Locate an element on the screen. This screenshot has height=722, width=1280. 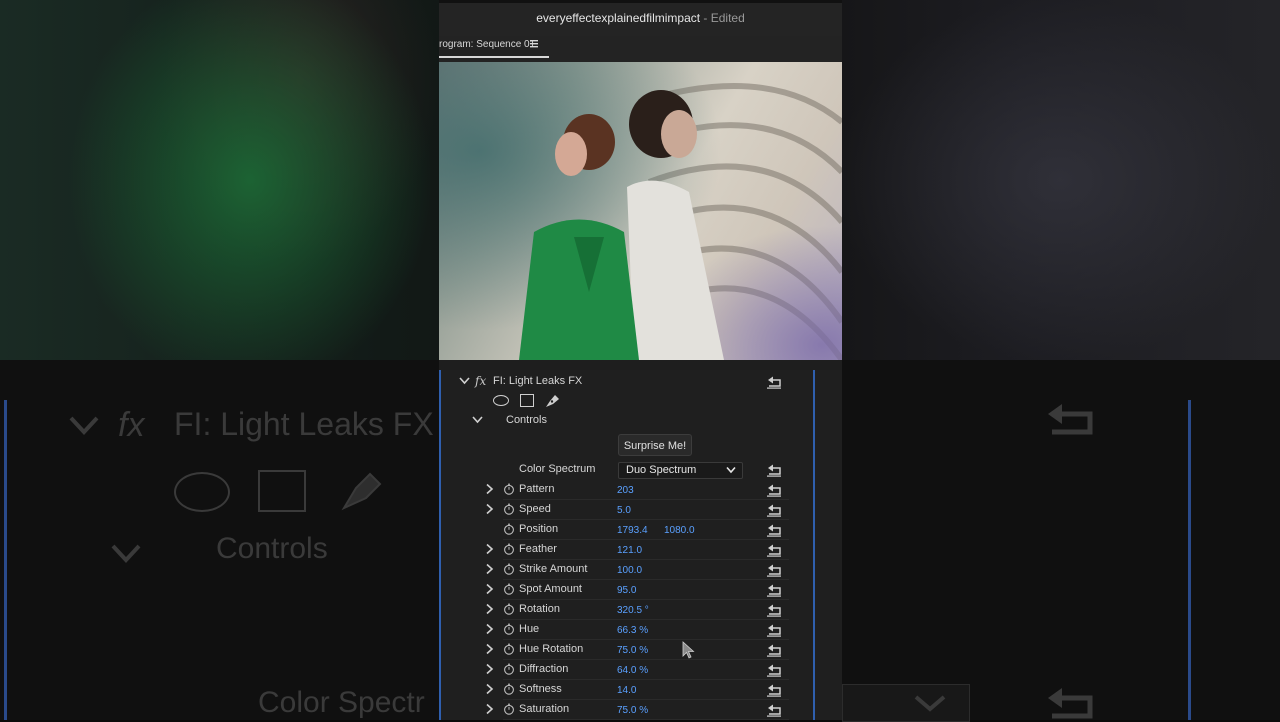
video-frame-illustration is located at coordinates (640, 211).